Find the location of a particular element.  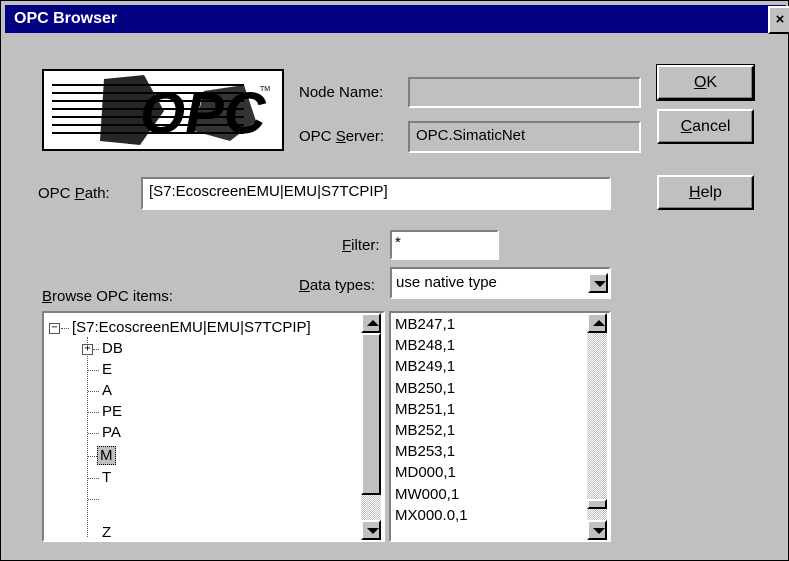

node-name-label: Node Name: is located at coordinates (341, 92).